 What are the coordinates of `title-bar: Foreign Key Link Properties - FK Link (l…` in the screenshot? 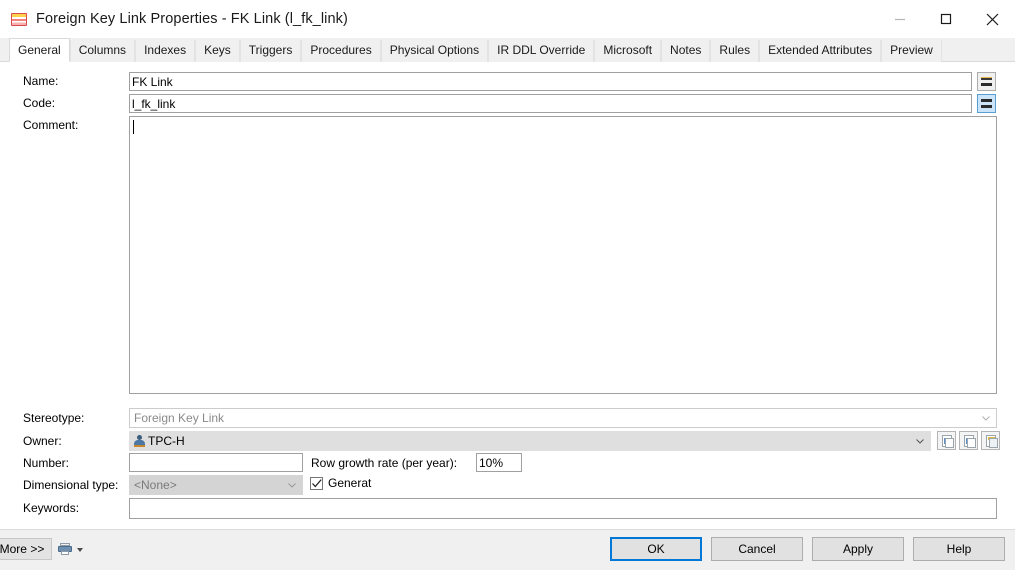 It's located at (507, 19).